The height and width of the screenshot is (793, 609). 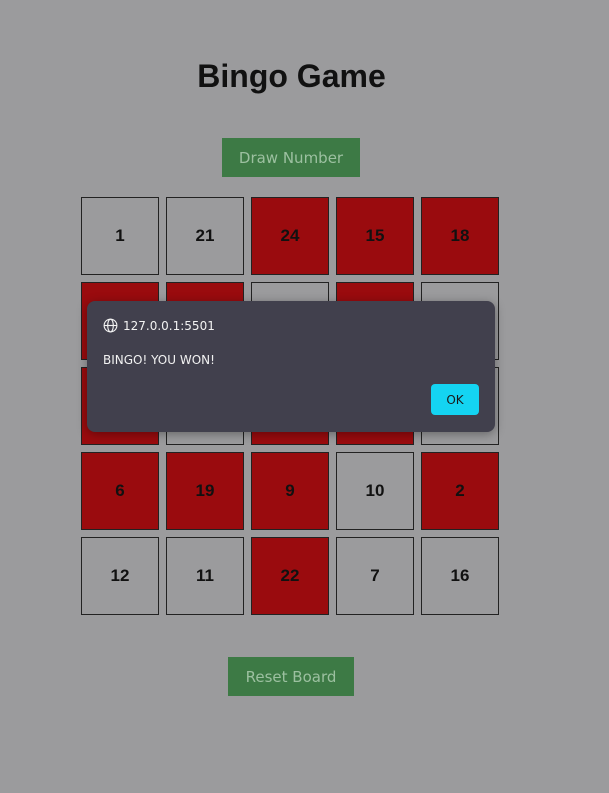 What do you see at coordinates (375, 576) in the screenshot?
I see `bingo-cell: 7` at bounding box center [375, 576].